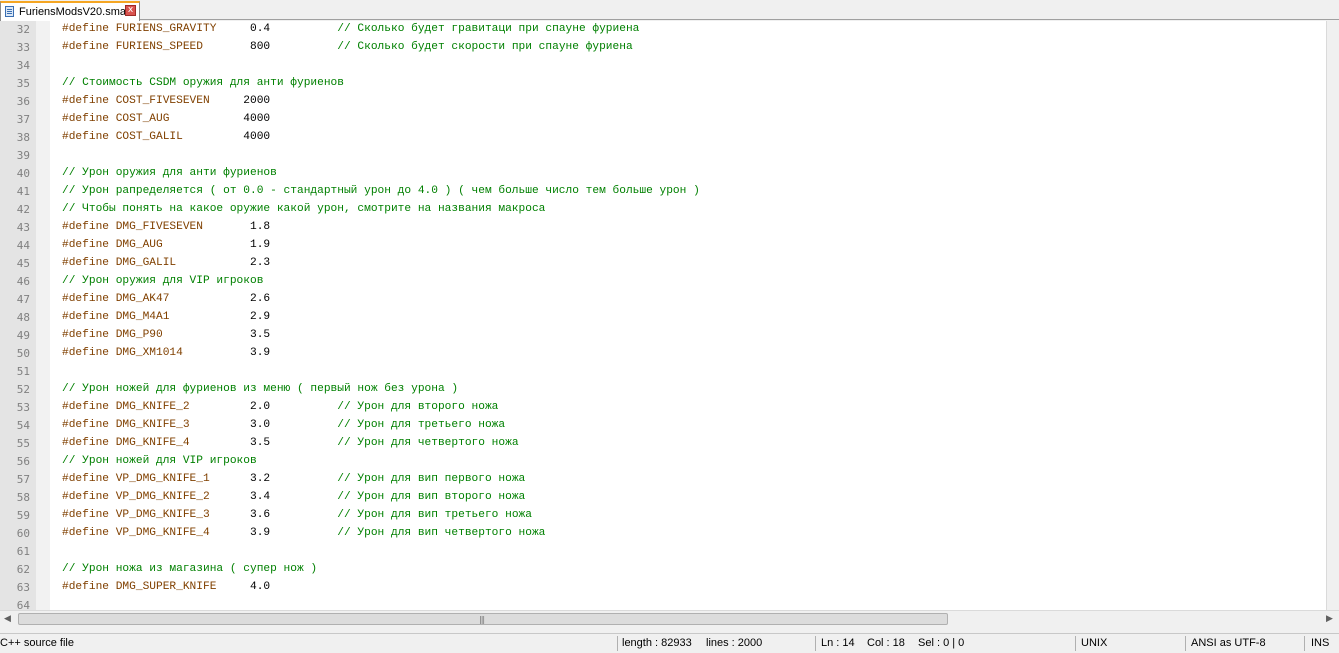  What do you see at coordinates (663, 120) in the screenshot?
I see `code-line: 37 #define COST_AUG 4000` at bounding box center [663, 120].